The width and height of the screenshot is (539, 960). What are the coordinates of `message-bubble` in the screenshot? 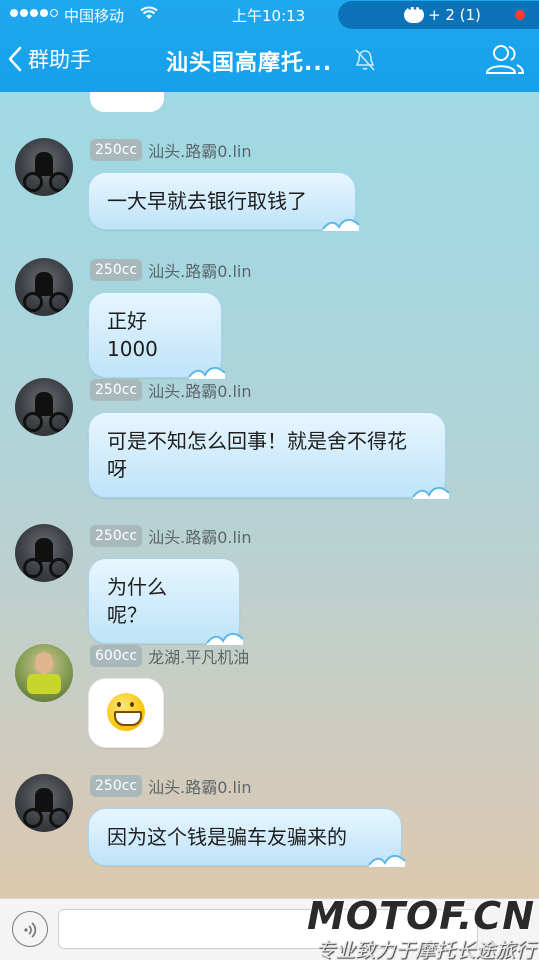 It's located at (126, 713).